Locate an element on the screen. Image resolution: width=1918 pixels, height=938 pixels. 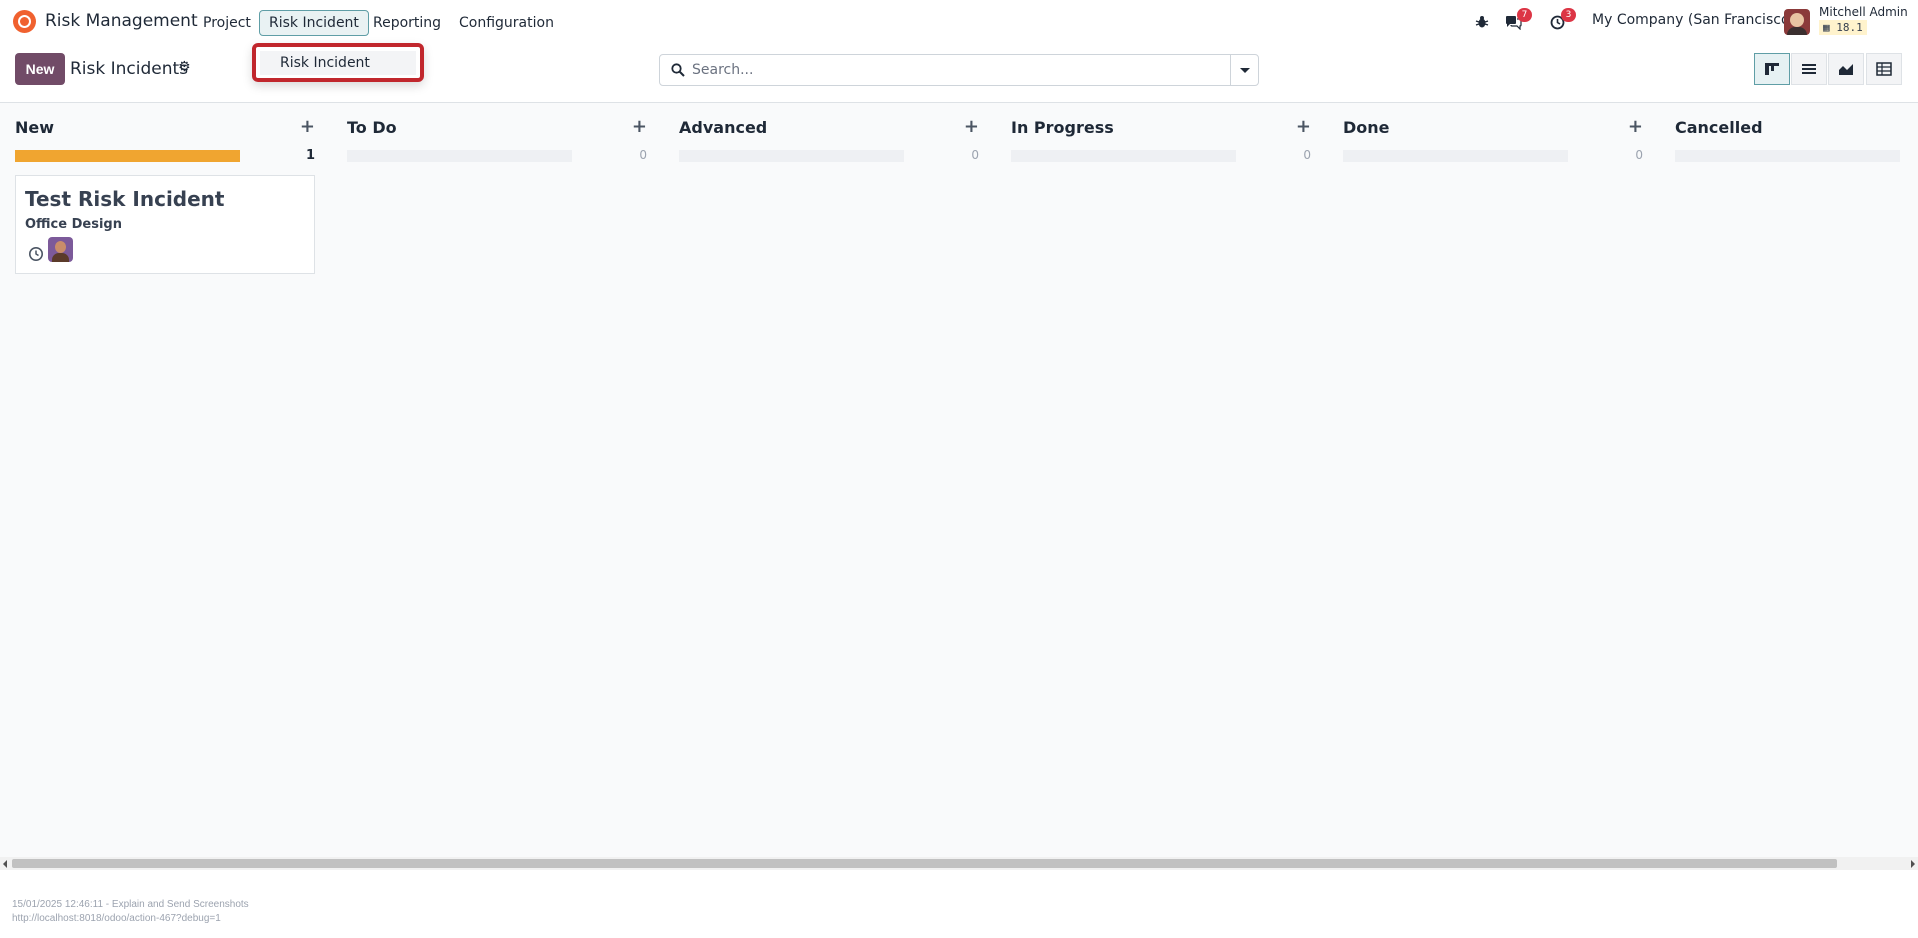
new-button: New is located at coordinates (40, 69).